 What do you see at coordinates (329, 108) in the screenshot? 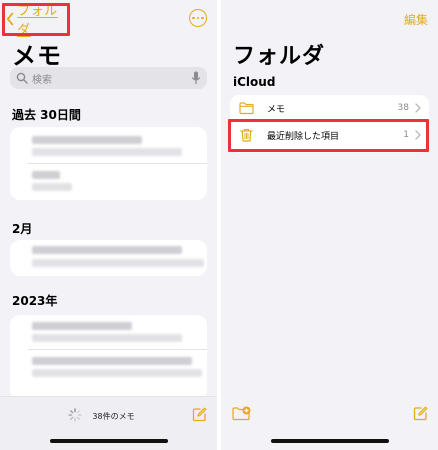
I see `folder-row-notes: メモ 38` at bounding box center [329, 108].